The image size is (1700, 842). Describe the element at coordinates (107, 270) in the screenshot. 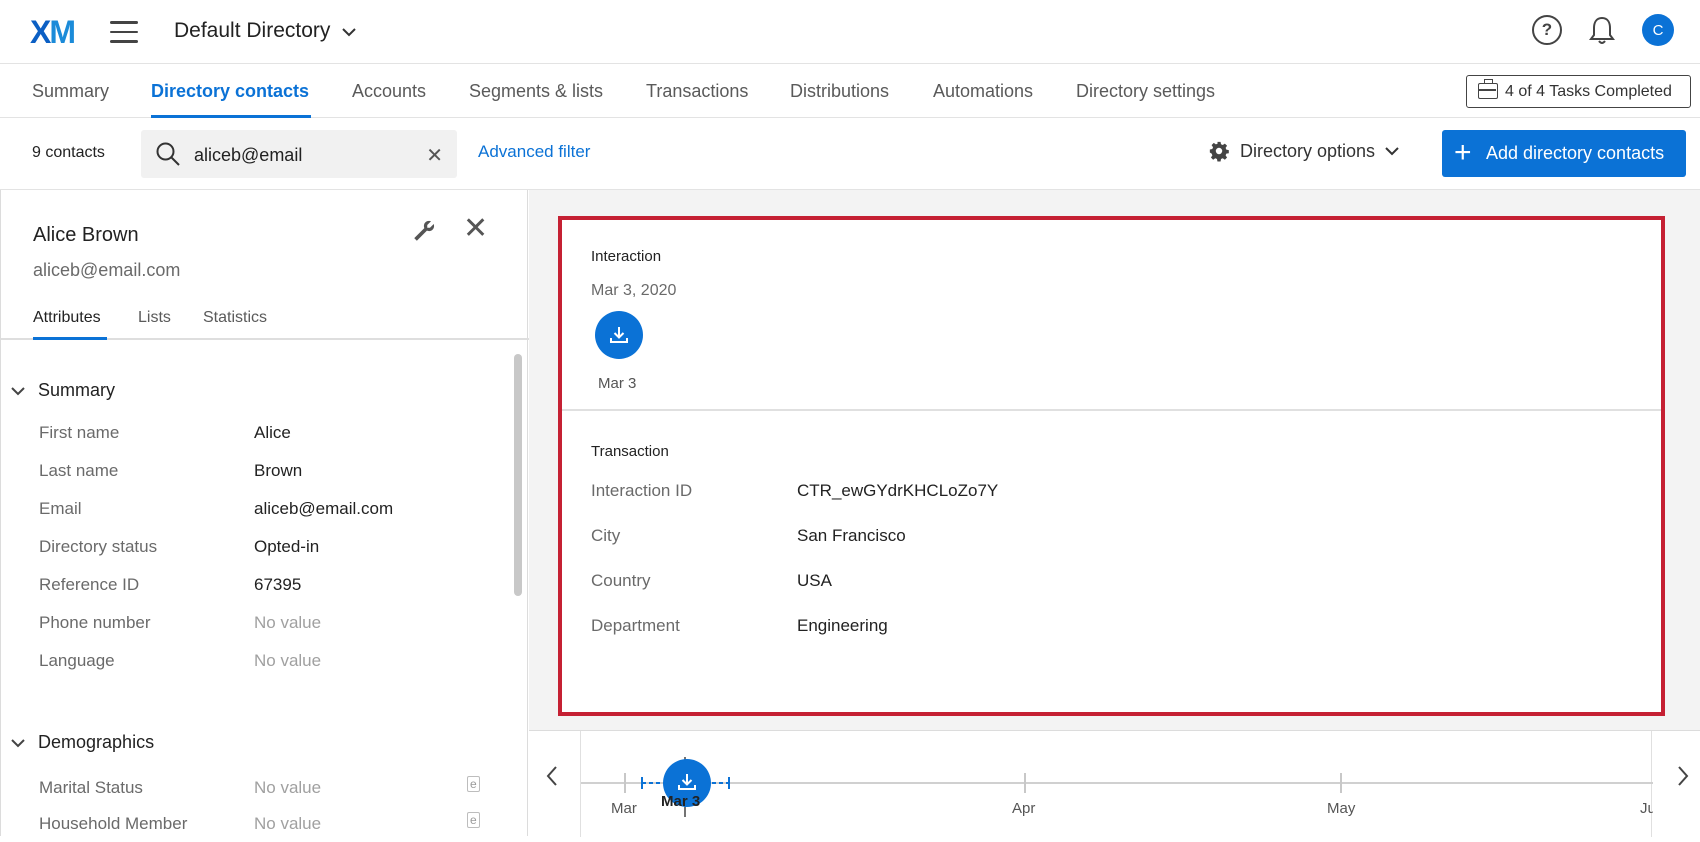

I see `contact-email: aliceb@email.com` at that location.